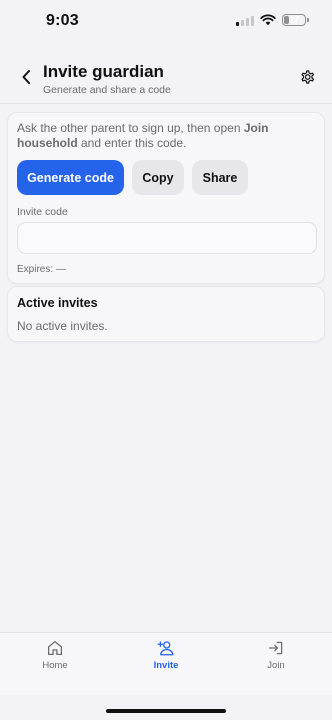 The width and height of the screenshot is (332, 720). I want to click on invite-actions: Generate code Copy Share, so click(132, 177).